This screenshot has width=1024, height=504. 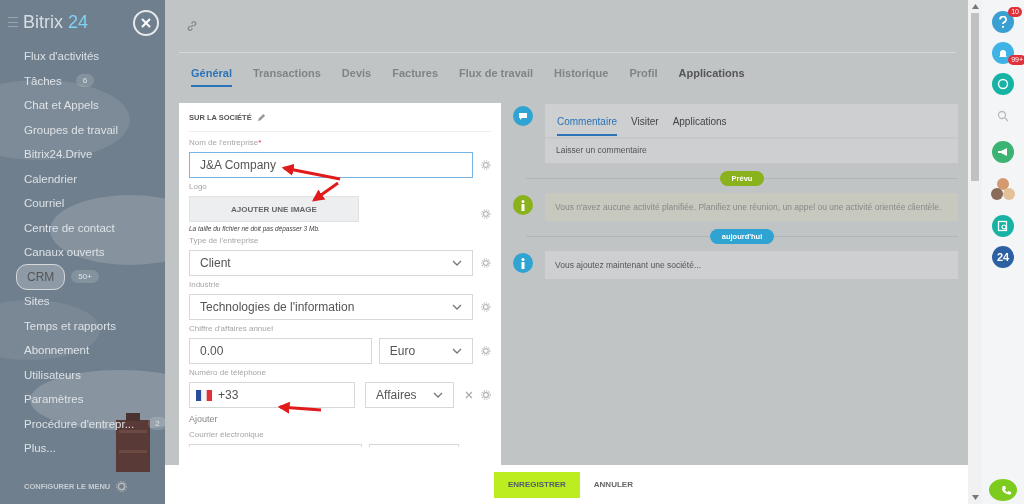 I want to click on menu-item: Temps et rapports, so click(x=70, y=325).